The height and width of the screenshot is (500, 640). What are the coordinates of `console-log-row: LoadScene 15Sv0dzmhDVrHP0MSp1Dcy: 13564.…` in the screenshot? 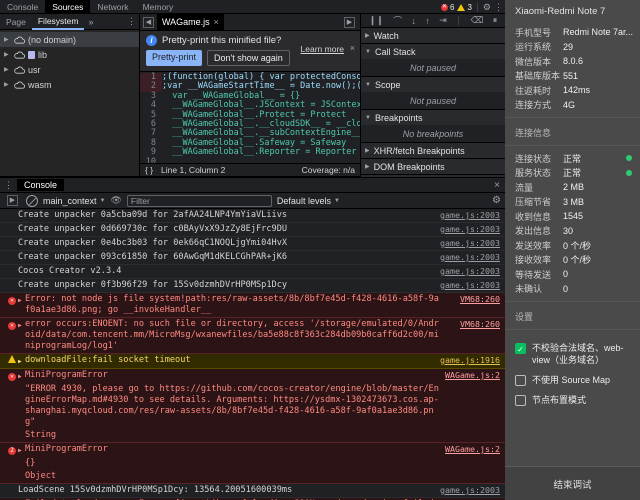 It's located at (252, 491).